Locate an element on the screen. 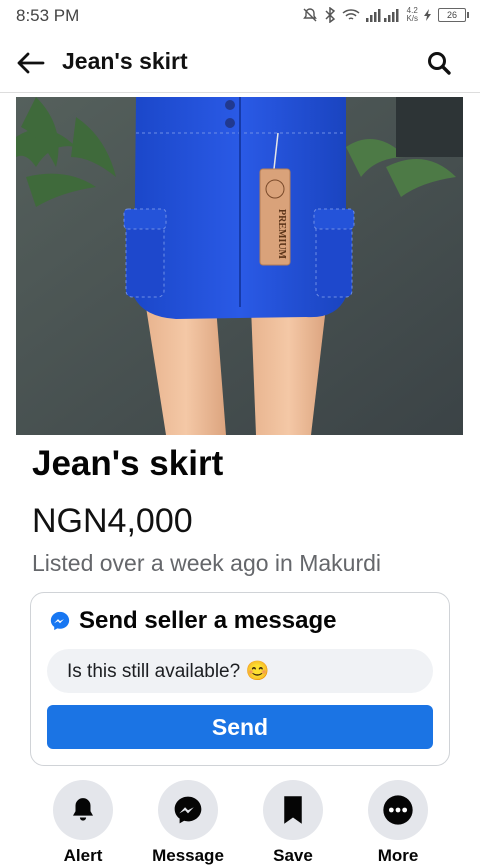 The image size is (480, 866). status-time: 8:53 PM is located at coordinates (48, 15).